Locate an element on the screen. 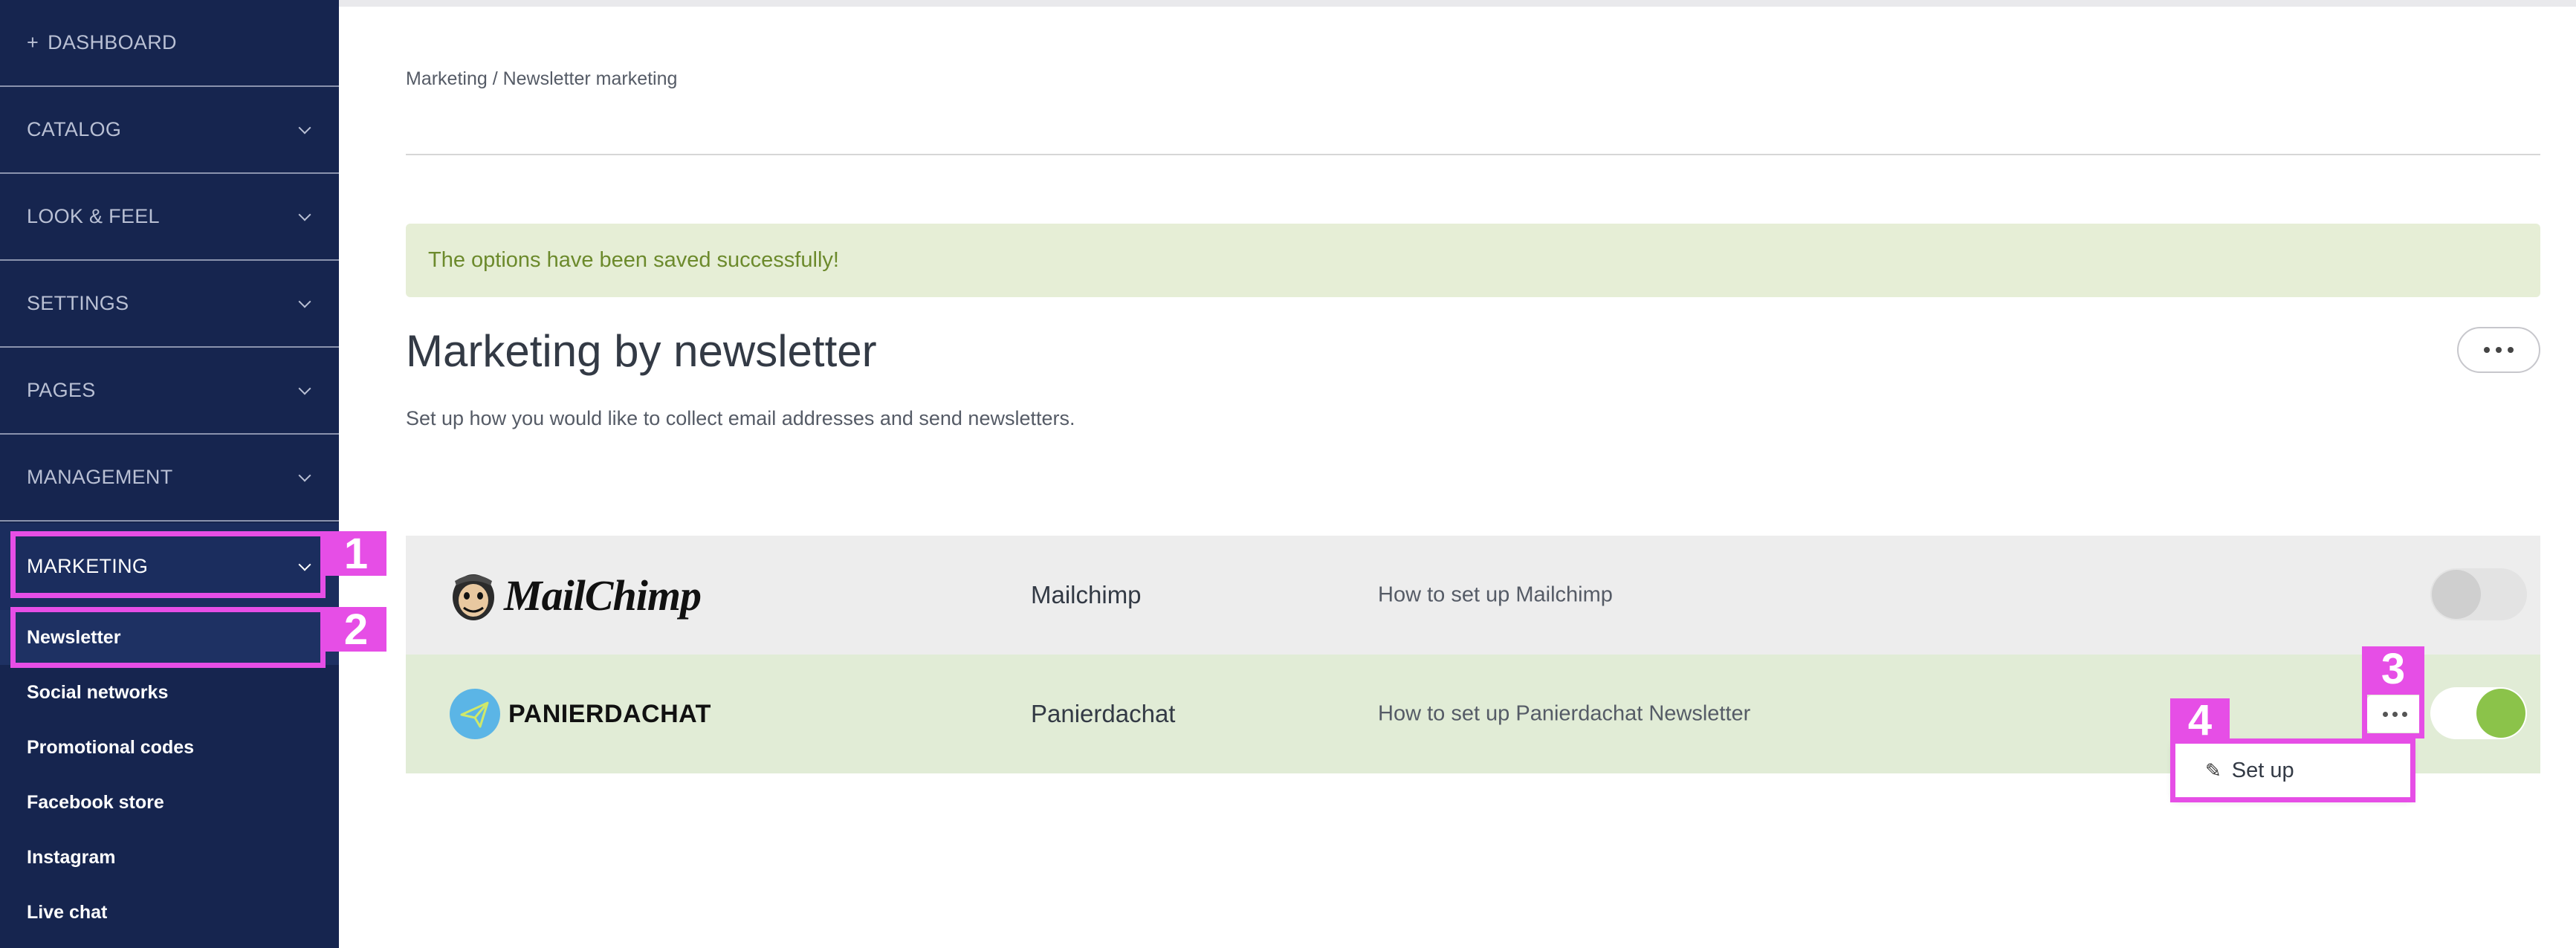 Image resolution: width=2576 pixels, height=948 pixels. sidebar-item-label: LOOK & FEEL is located at coordinates (93, 216).